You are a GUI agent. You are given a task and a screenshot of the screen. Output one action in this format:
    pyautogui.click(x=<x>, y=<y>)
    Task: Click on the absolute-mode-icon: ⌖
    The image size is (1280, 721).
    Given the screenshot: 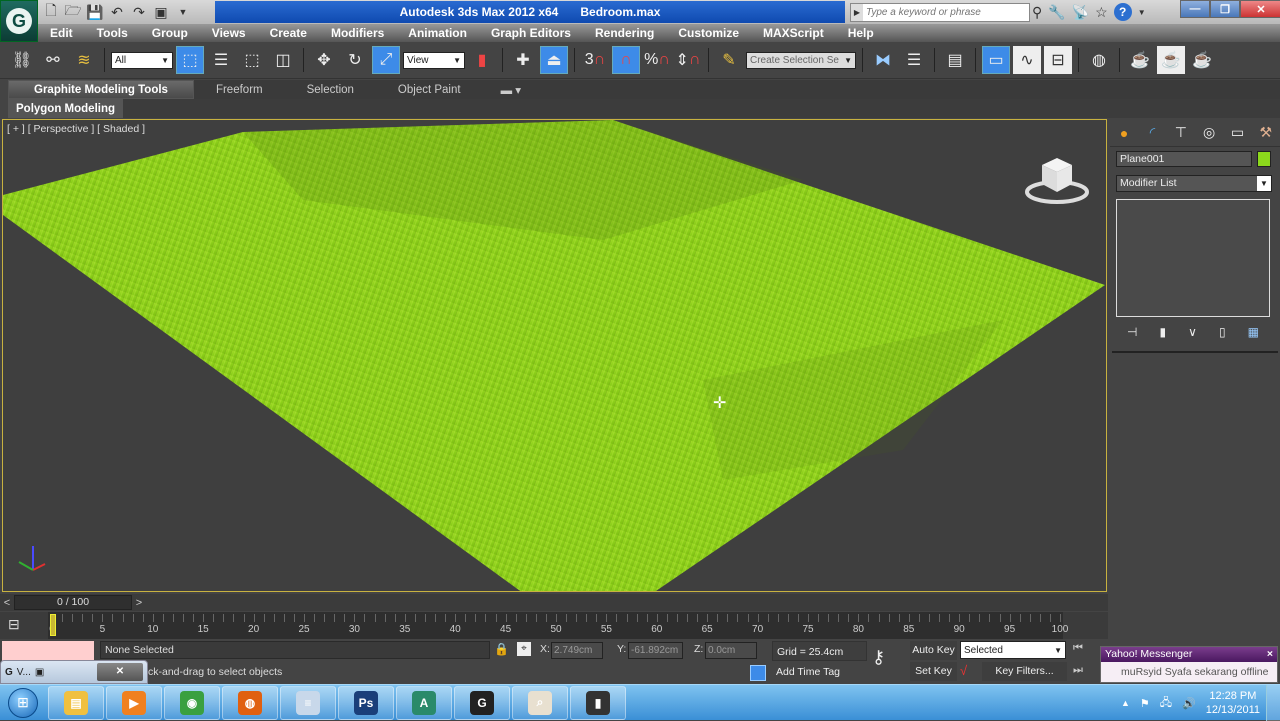 What is the action you would take?
    pyautogui.click(x=524, y=649)
    